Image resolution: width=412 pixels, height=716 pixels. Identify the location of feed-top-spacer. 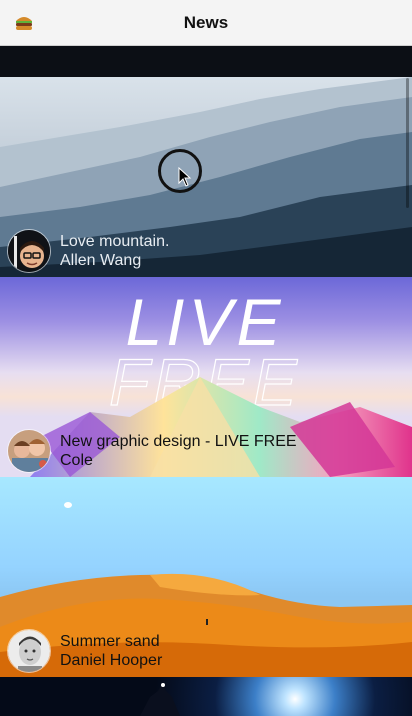
(206, 61).